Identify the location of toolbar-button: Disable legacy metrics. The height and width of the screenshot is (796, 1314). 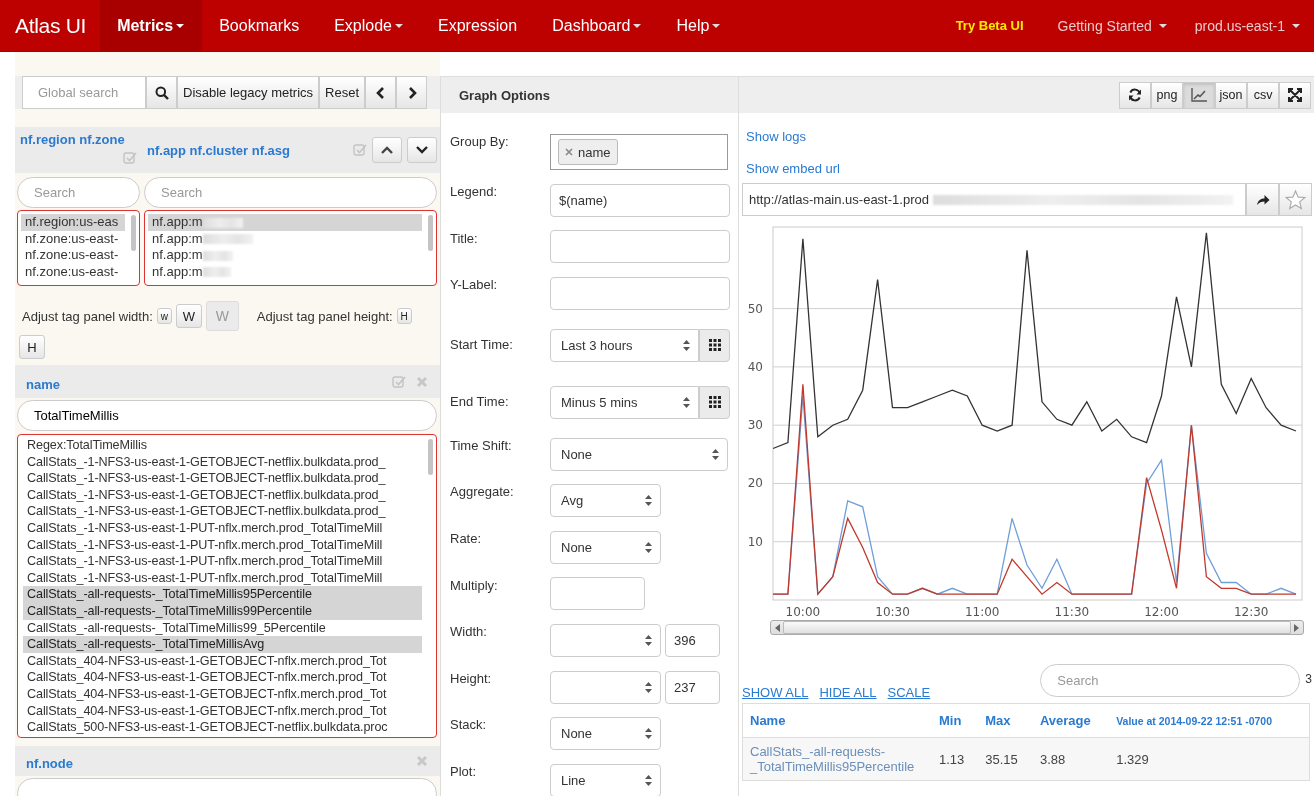
(248, 92).